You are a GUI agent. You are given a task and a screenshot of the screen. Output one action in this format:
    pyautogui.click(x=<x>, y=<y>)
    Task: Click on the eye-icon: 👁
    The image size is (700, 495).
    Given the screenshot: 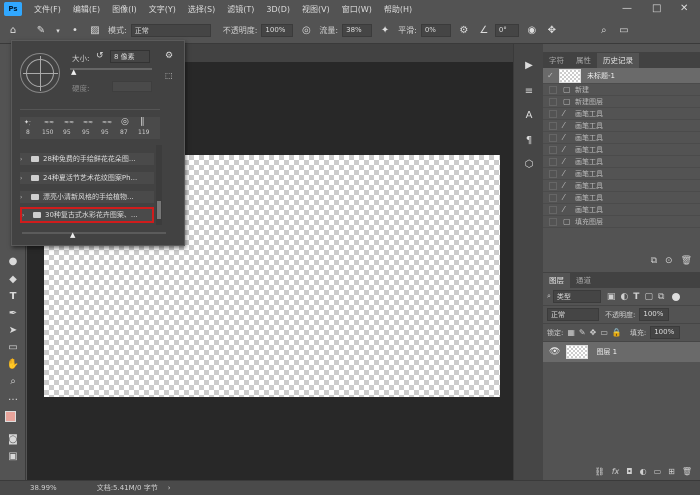 What is the action you would take?
    pyautogui.click(x=554, y=352)
    